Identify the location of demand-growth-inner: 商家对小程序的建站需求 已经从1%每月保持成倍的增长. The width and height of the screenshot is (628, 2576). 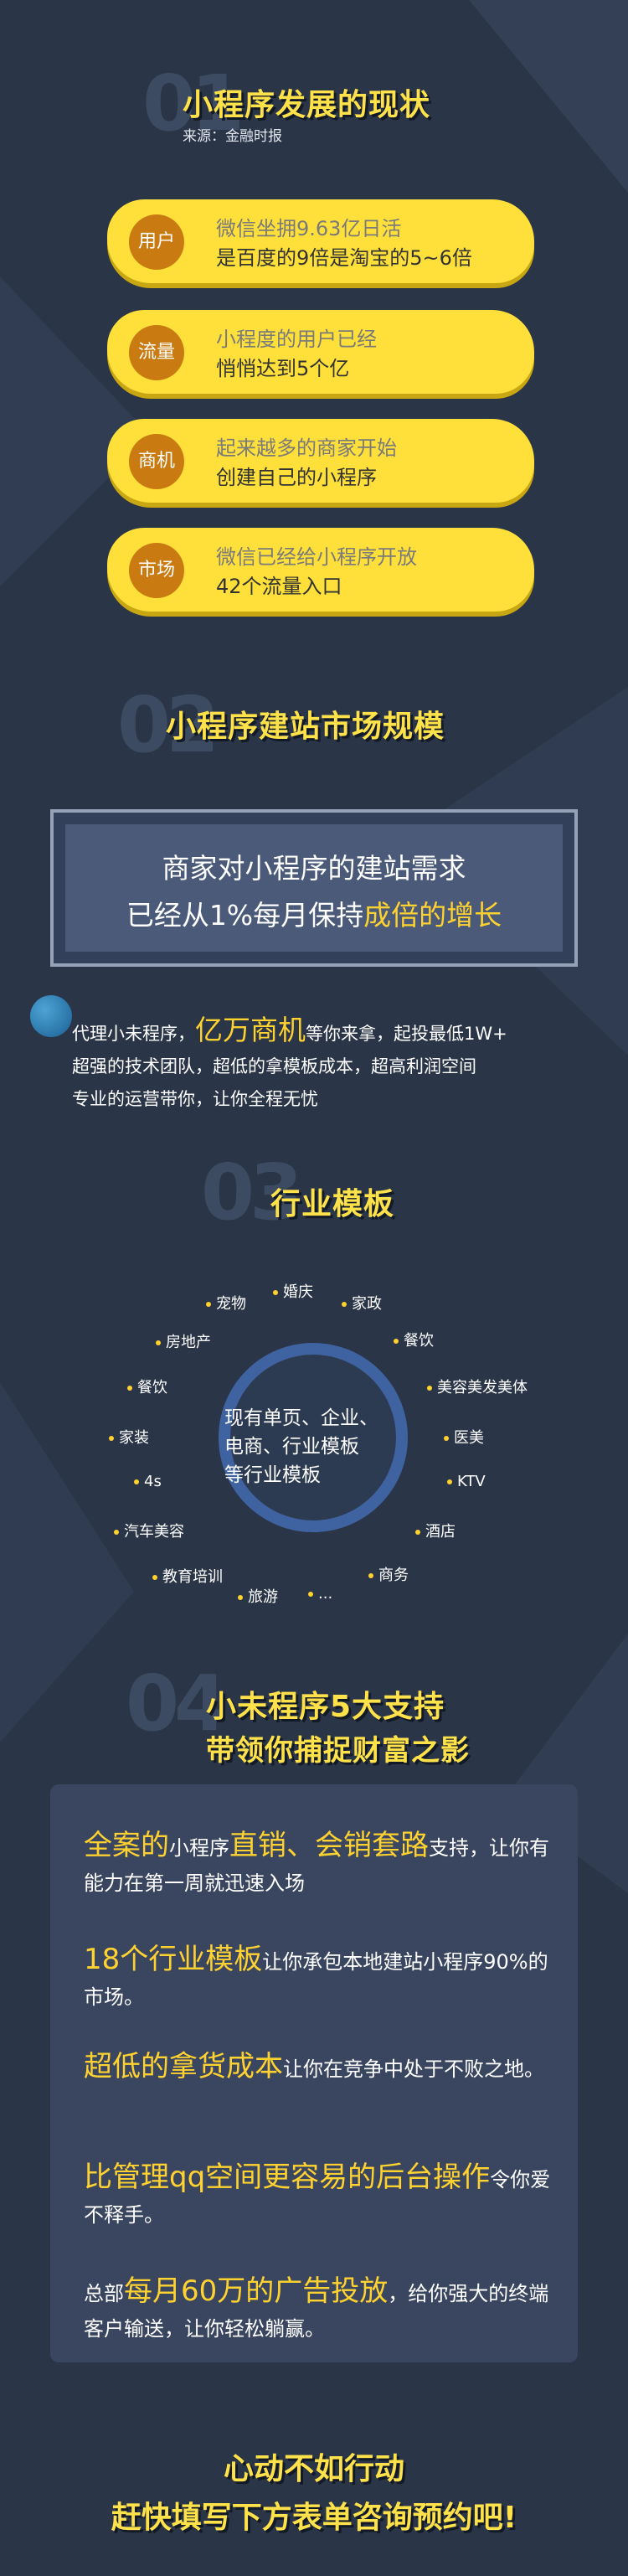
(314, 888).